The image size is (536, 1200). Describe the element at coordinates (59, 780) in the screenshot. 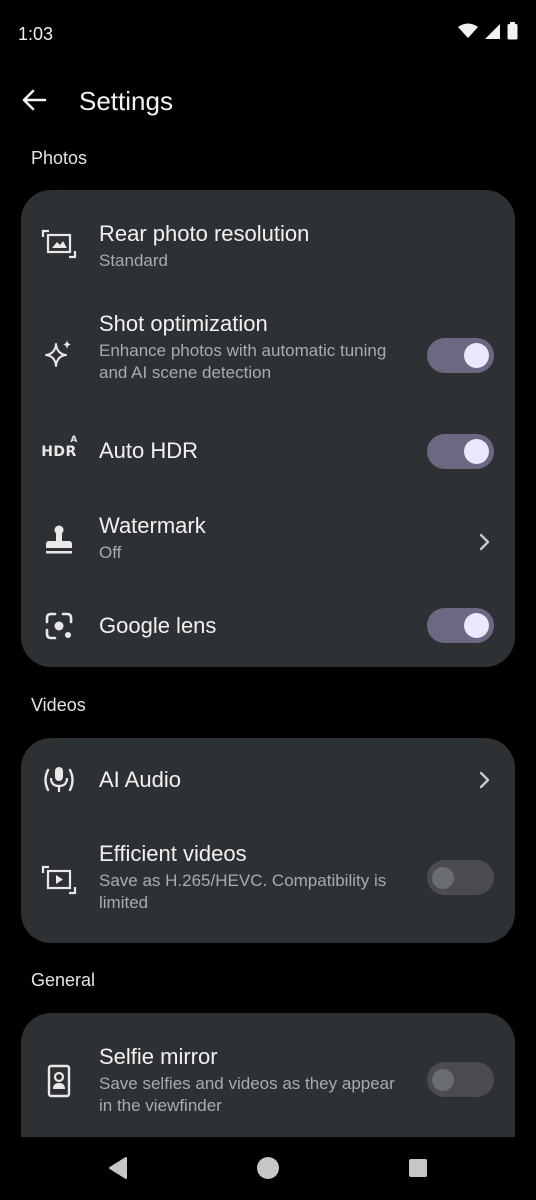

I see `mic-waves-icon` at that location.